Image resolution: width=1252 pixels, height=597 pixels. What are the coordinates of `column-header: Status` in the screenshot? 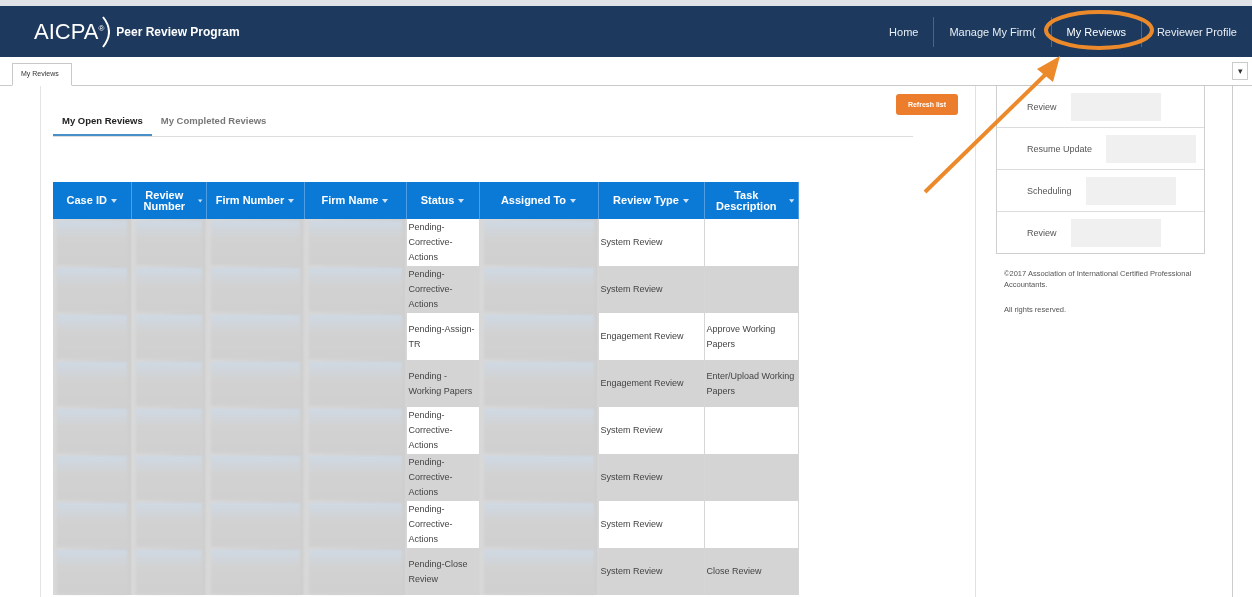 It's located at (442, 200).